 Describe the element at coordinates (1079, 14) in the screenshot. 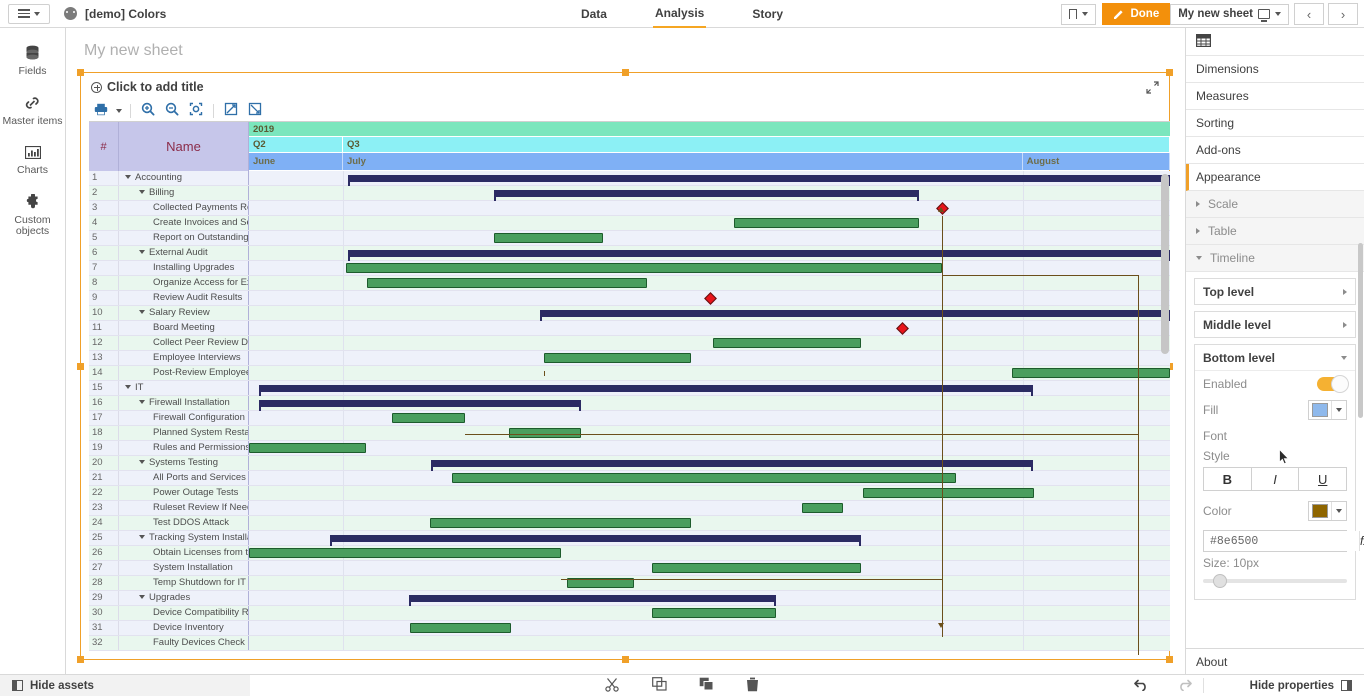

I see `bookmark-button` at that location.